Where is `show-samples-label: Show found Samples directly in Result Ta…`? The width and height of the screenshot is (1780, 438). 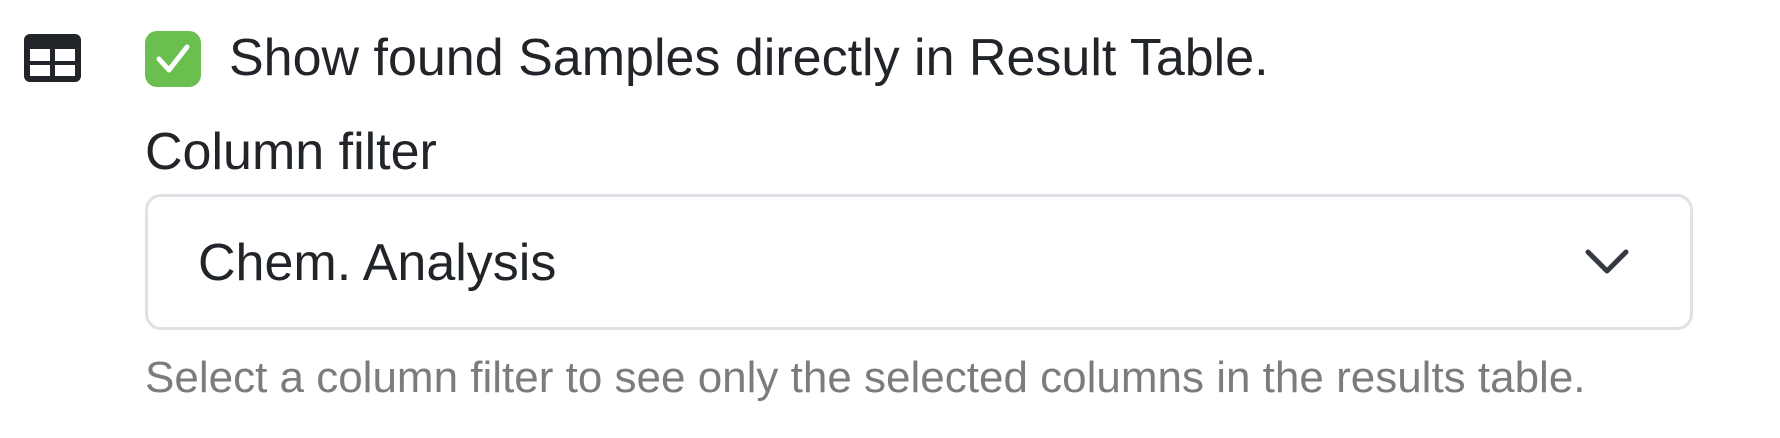
show-samples-label: Show found Samples directly in Result Ta… is located at coordinates (749, 58).